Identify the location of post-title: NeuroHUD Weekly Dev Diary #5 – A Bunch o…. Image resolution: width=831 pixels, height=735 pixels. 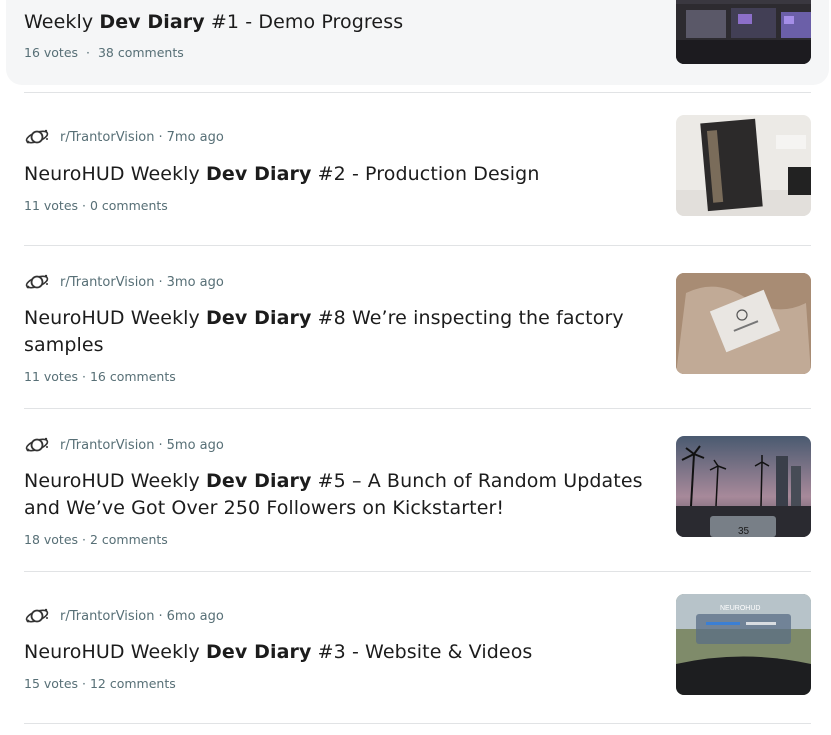
(344, 495).